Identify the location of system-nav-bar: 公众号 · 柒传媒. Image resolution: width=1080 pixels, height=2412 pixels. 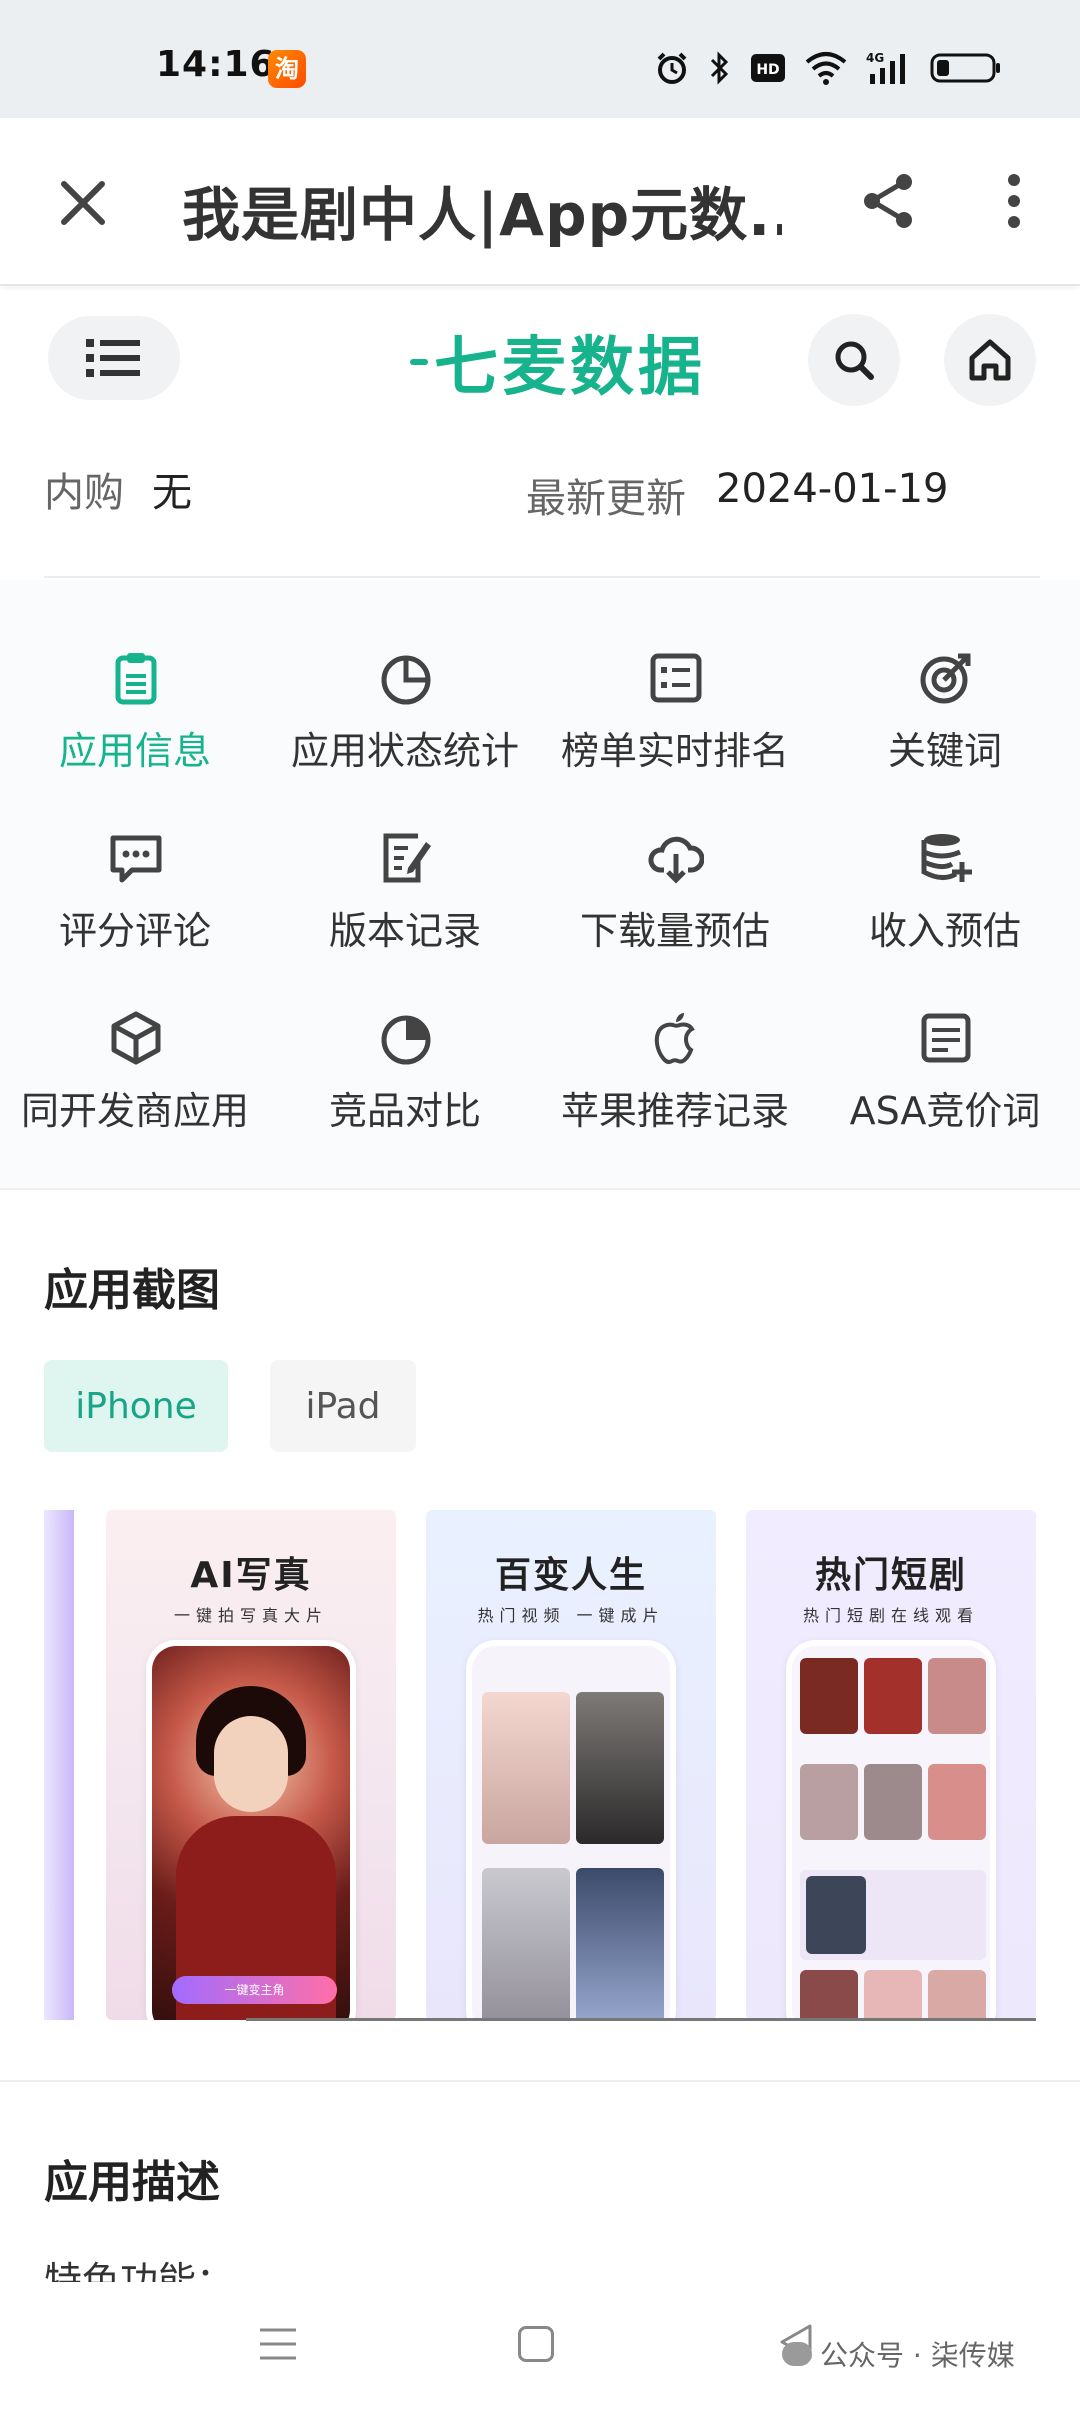
(540, 2347).